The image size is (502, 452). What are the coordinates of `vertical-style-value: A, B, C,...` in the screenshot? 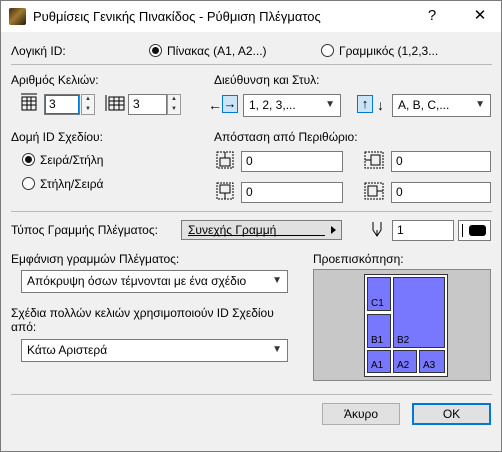 It's located at (424, 105).